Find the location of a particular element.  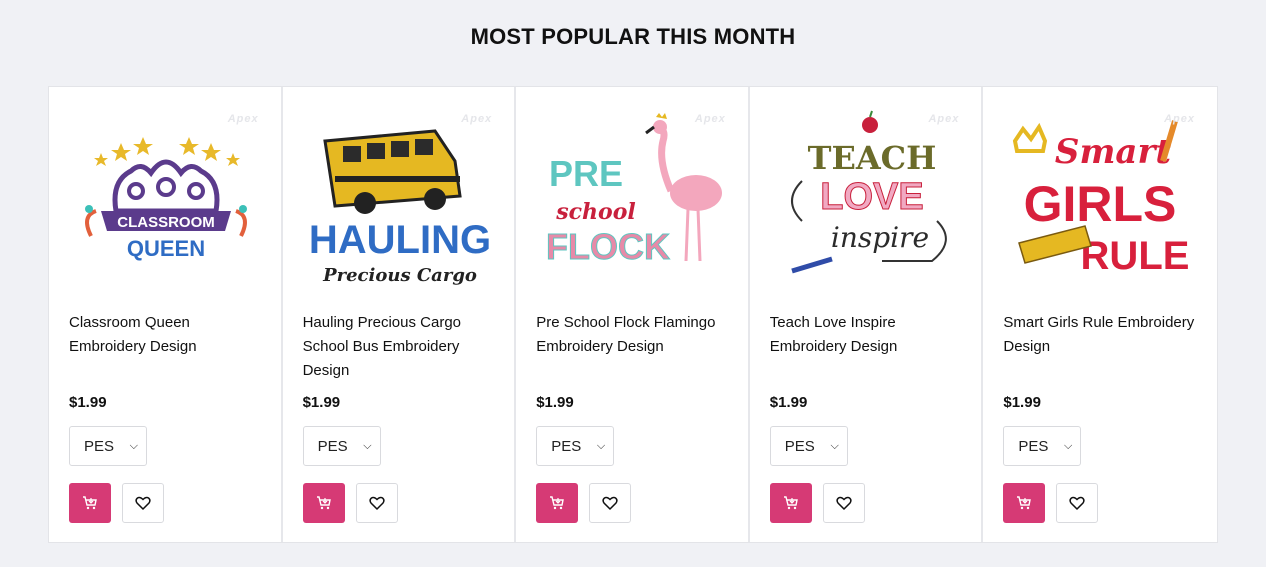

product-image: TEACH LOVE inspire is located at coordinates (867, 196).